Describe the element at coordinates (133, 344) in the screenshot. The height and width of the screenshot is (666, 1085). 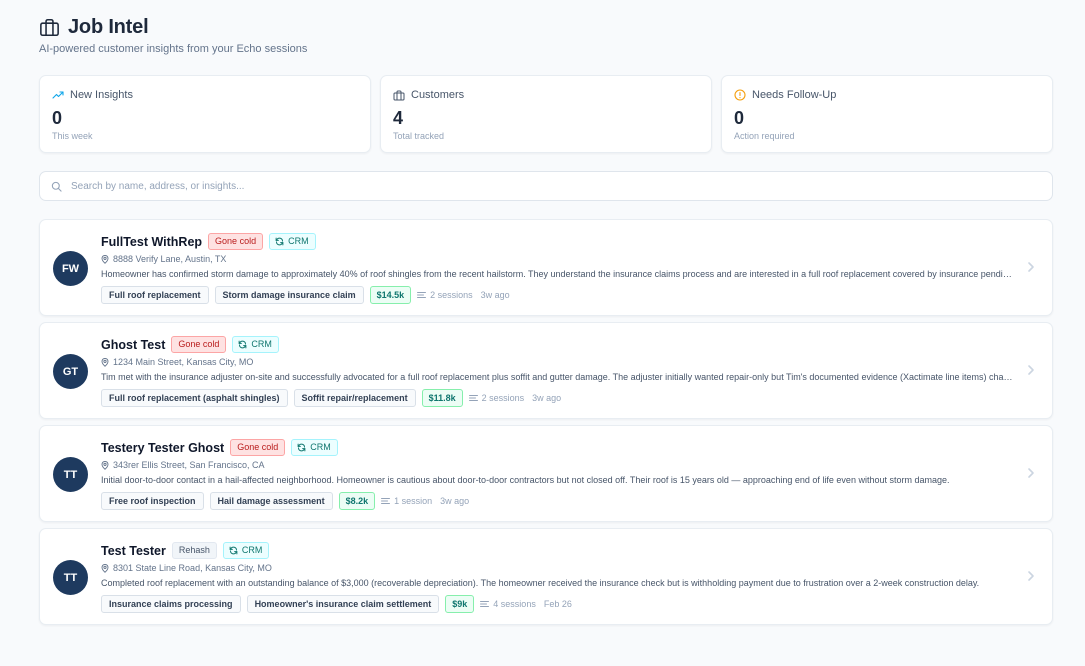
I see `customer-name: Ghost Test` at that location.